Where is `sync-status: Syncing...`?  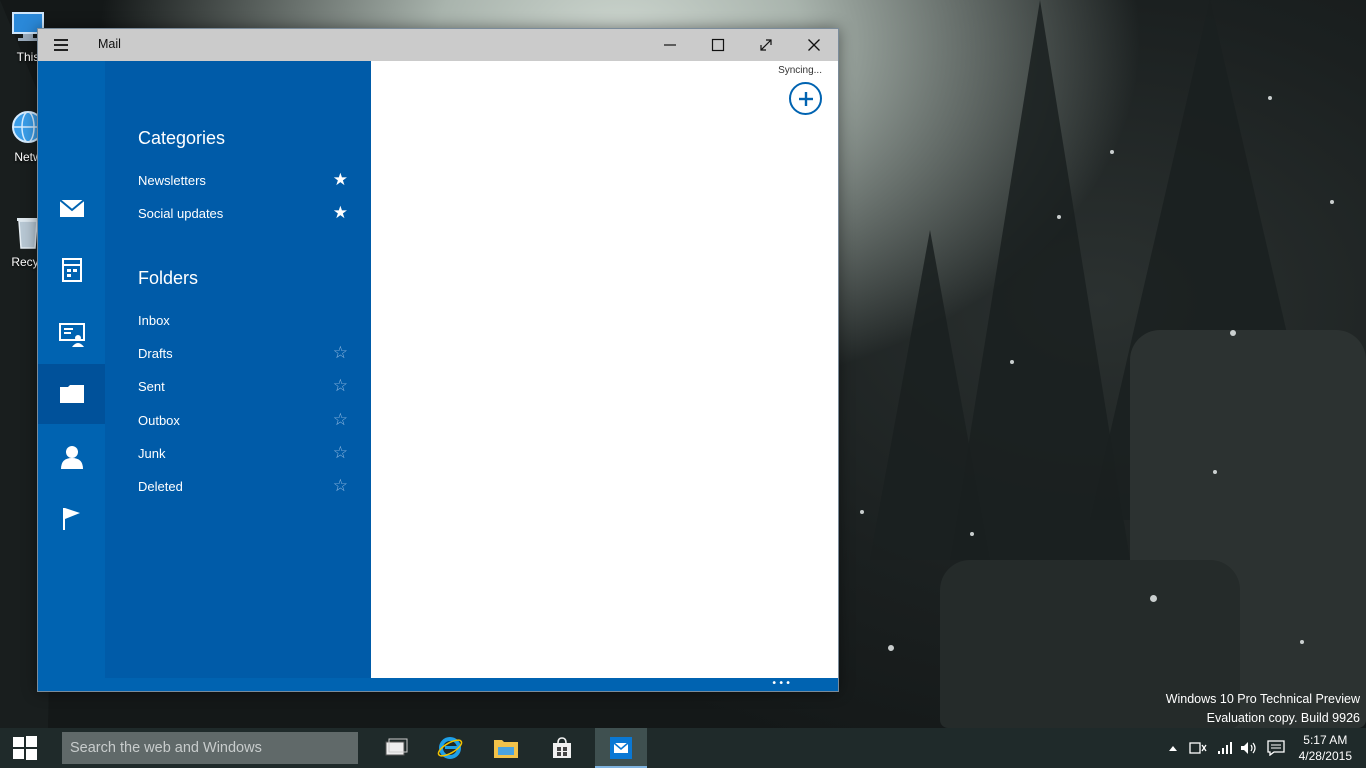
sync-status: Syncing... is located at coordinates (800, 70).